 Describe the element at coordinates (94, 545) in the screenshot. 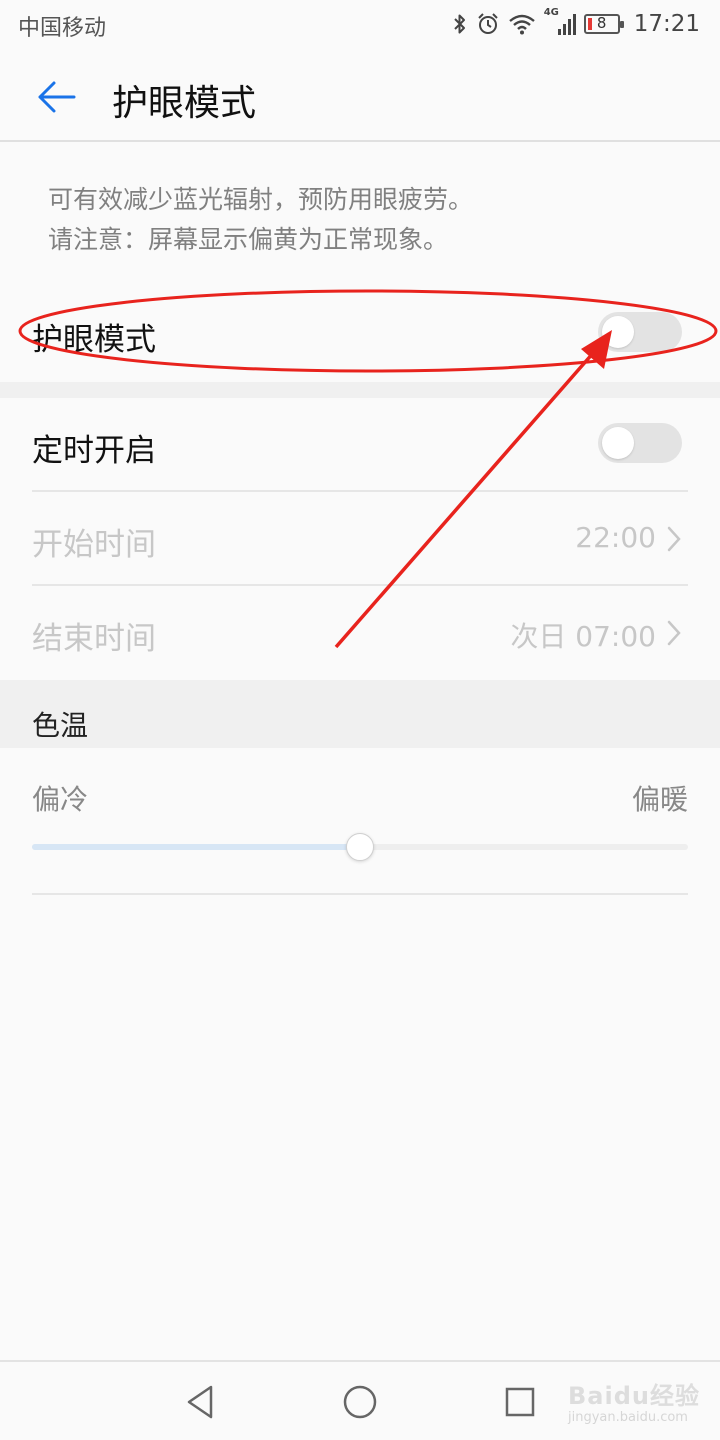

I see `start-time-label: 开始时间` at that location.